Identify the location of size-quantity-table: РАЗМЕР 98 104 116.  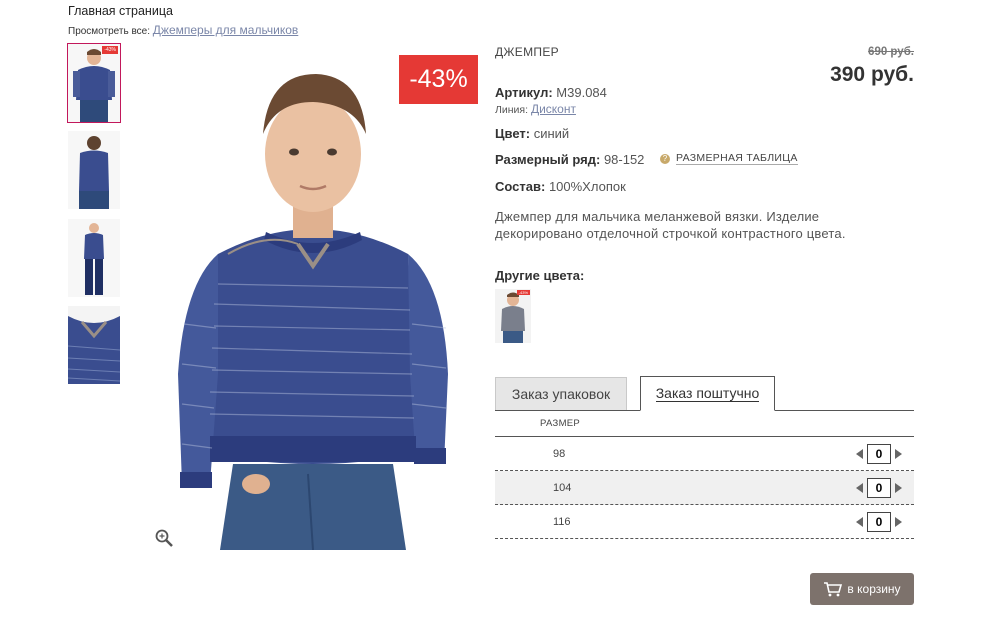
(704, 475).